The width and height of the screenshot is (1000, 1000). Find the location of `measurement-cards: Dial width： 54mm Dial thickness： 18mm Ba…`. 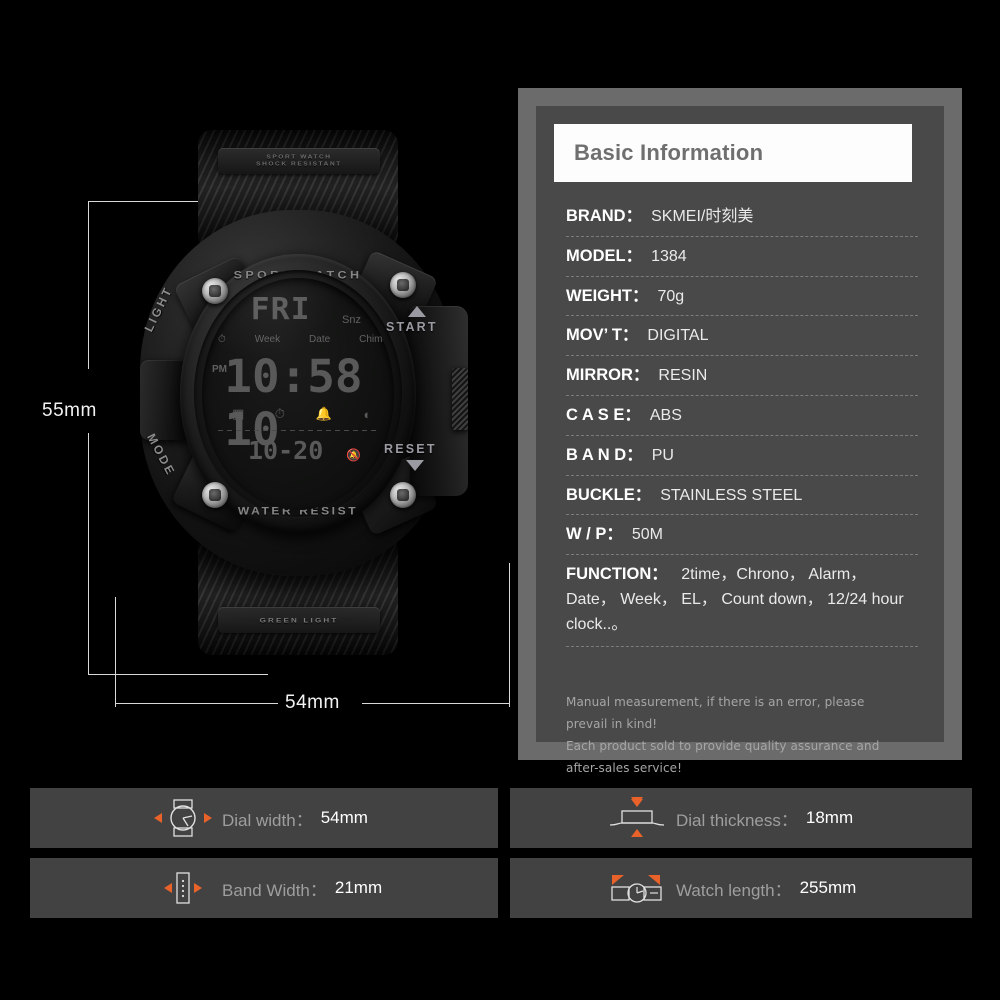

measurement-cards: Dial width： 54mm Dial thickness： 18mm Ba… is located at coordinates (500, 852).